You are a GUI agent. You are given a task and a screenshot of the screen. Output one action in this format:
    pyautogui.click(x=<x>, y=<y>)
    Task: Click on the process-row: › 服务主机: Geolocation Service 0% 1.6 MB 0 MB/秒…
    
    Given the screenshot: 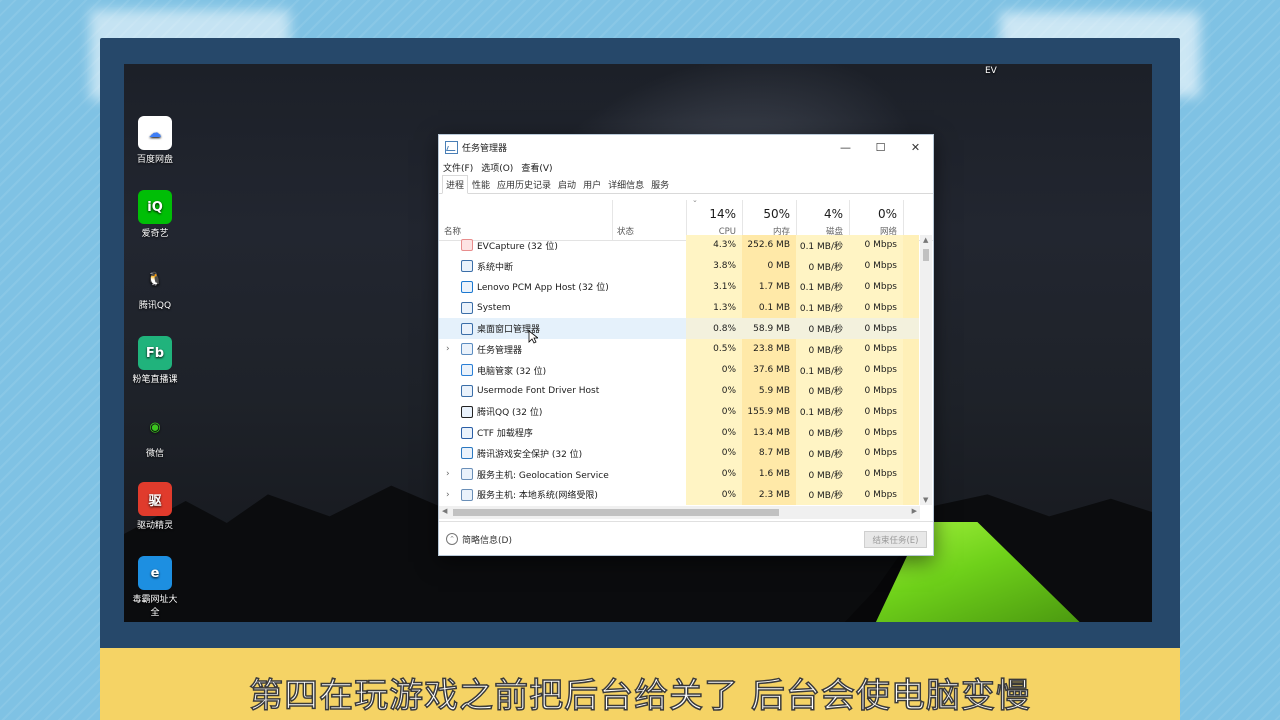 What is the action you would take?
    pyautogui.click(x=679, y=474)
    